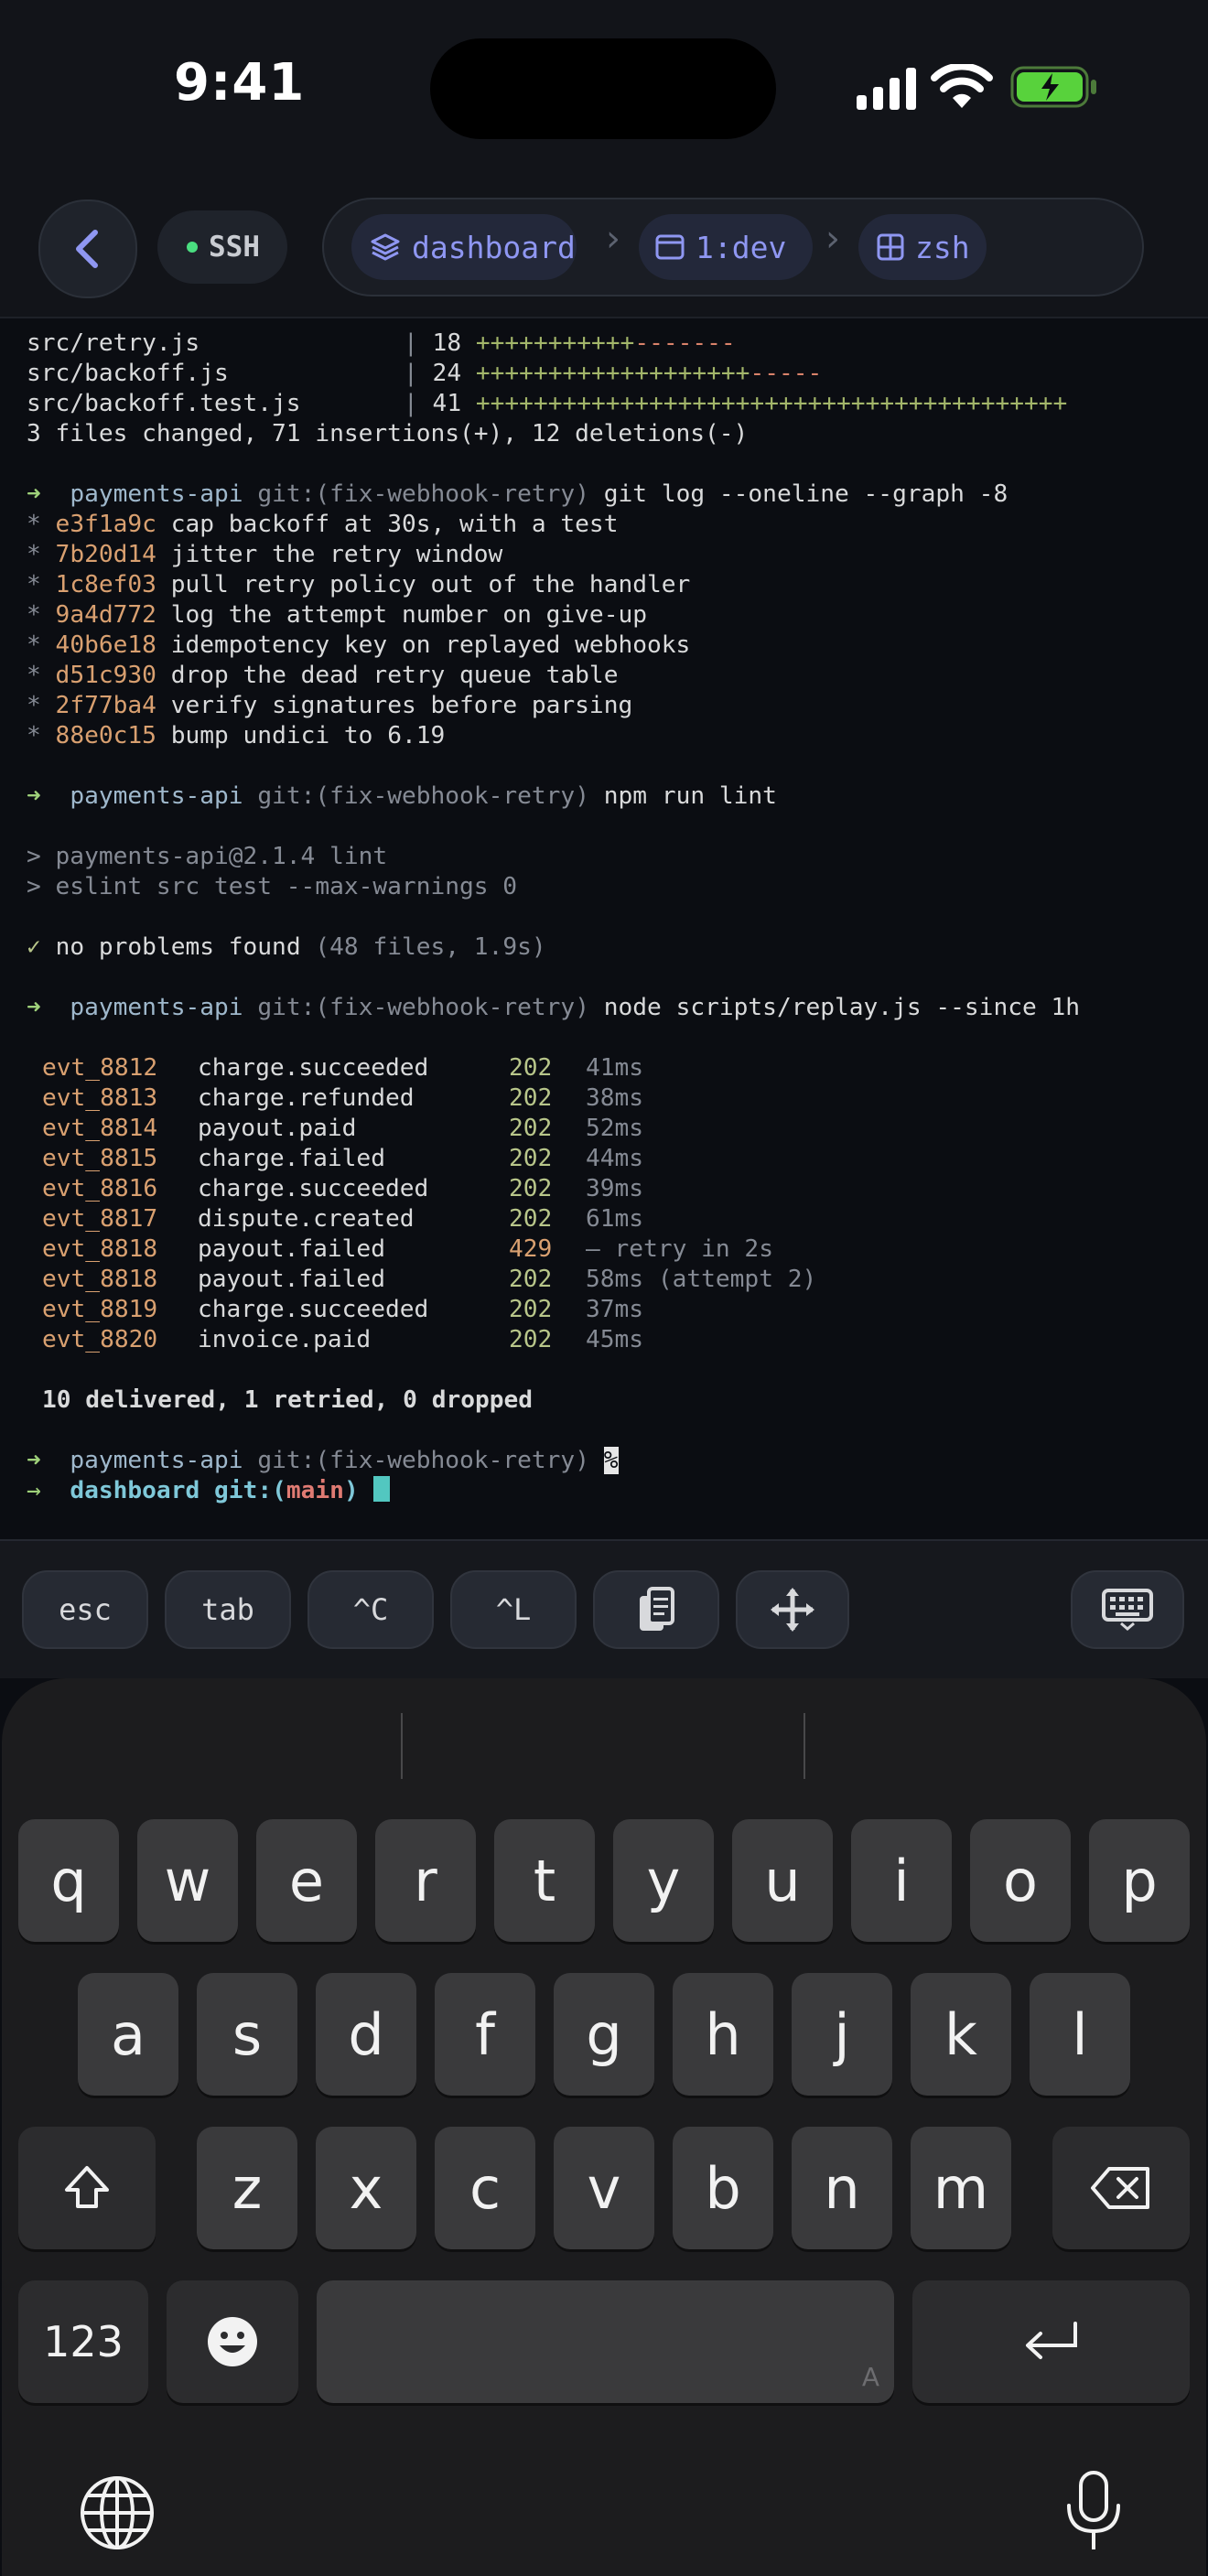 Image resolution: width=1208 pixels, height=2576 pixels. Describe the element at coordinates (485, 2034) in the screenshot. I see `key-f: f` at that location.